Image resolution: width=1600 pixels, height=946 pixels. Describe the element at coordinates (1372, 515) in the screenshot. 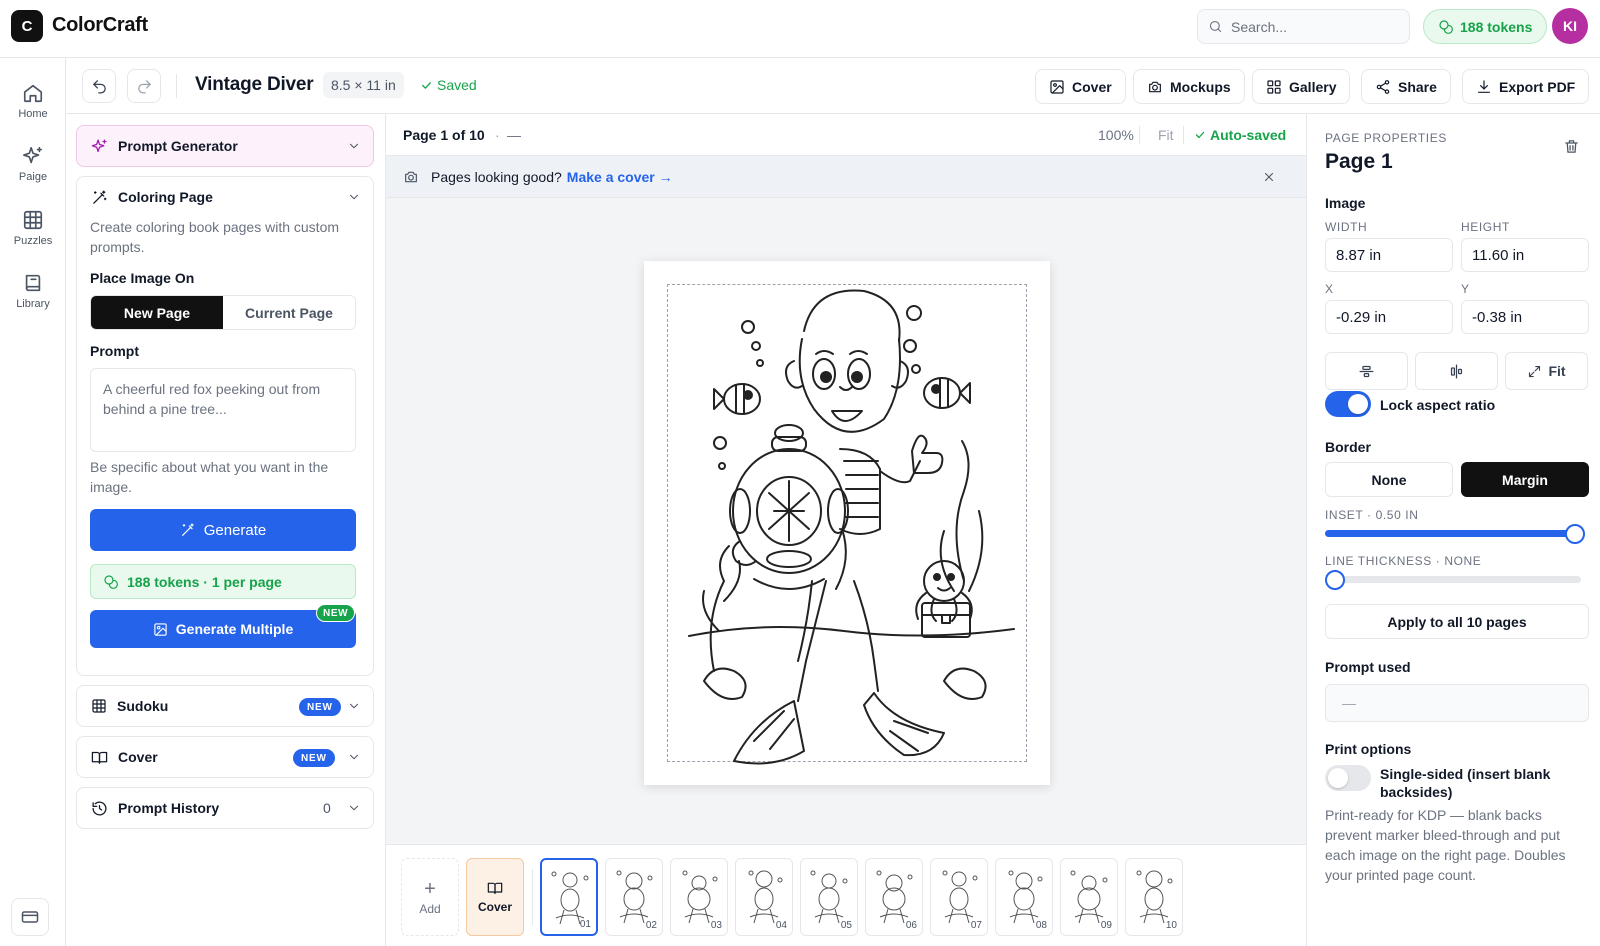

I see `inset-caption: INSET · 0.50 IN` at that location.